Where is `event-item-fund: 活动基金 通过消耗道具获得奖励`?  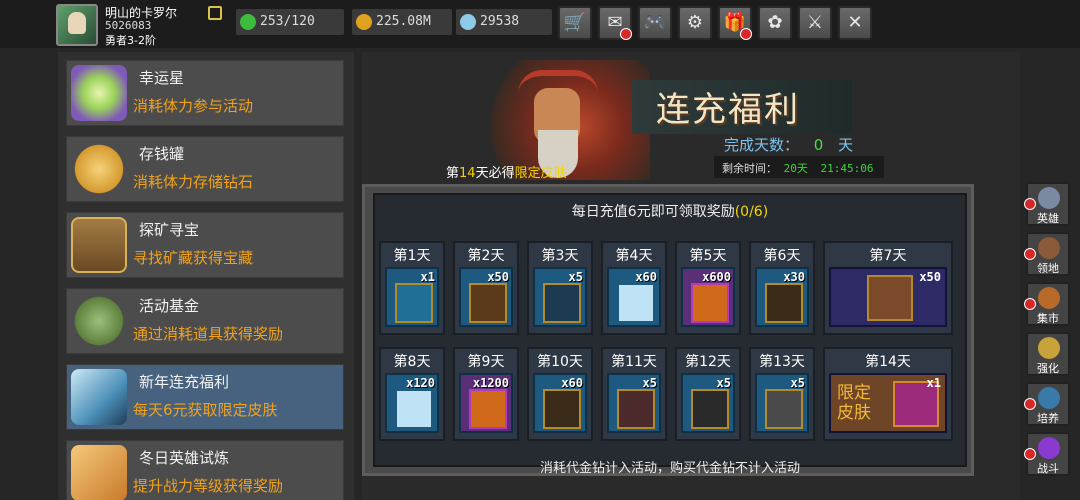 event-item-fund: 活动基金 通过消耗道具获得奖励 is located at coordinates (205, 321).